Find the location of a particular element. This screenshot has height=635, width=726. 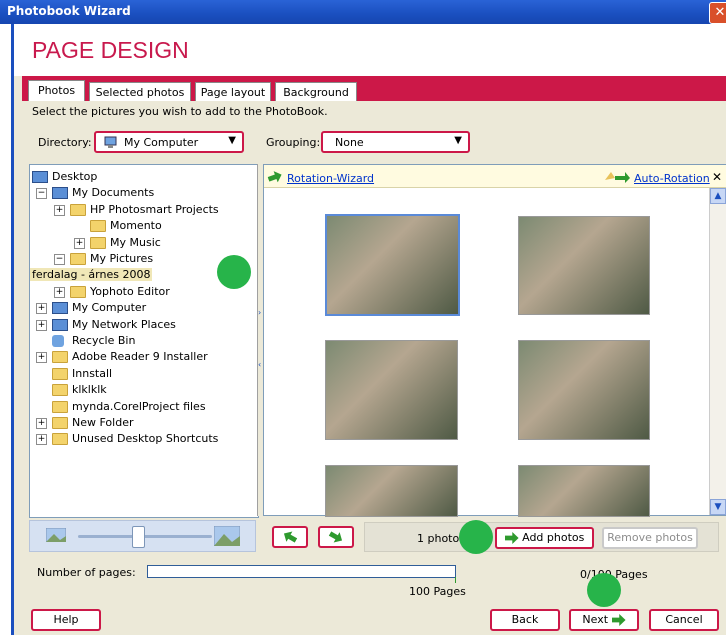

tree-node-label: klklklk is located at coordinates (89, 390).